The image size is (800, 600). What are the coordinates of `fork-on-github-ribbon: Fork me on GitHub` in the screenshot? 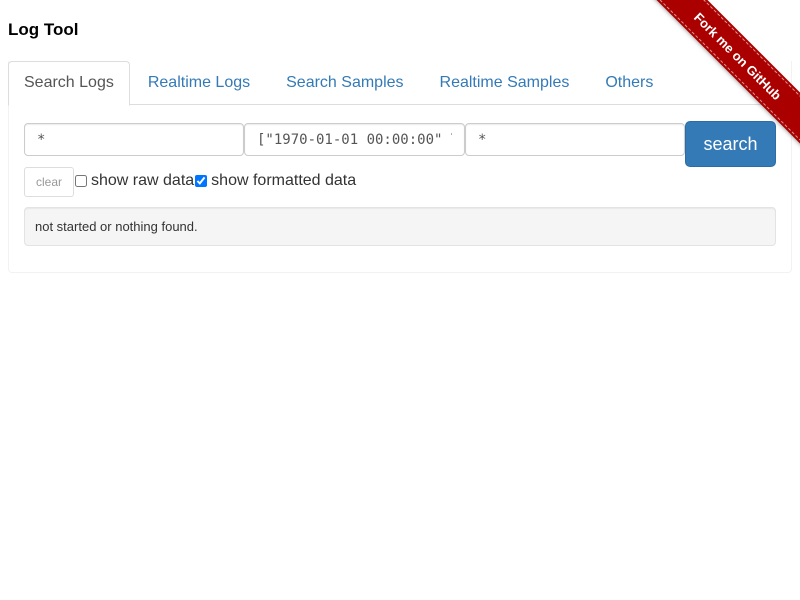 It's located at (725, 75).